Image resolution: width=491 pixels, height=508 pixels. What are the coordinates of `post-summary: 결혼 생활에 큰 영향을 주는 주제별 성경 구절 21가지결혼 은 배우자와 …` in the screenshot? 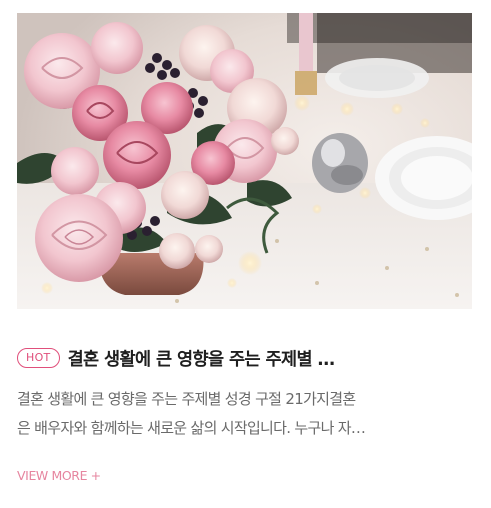 It's located at (246, 414).